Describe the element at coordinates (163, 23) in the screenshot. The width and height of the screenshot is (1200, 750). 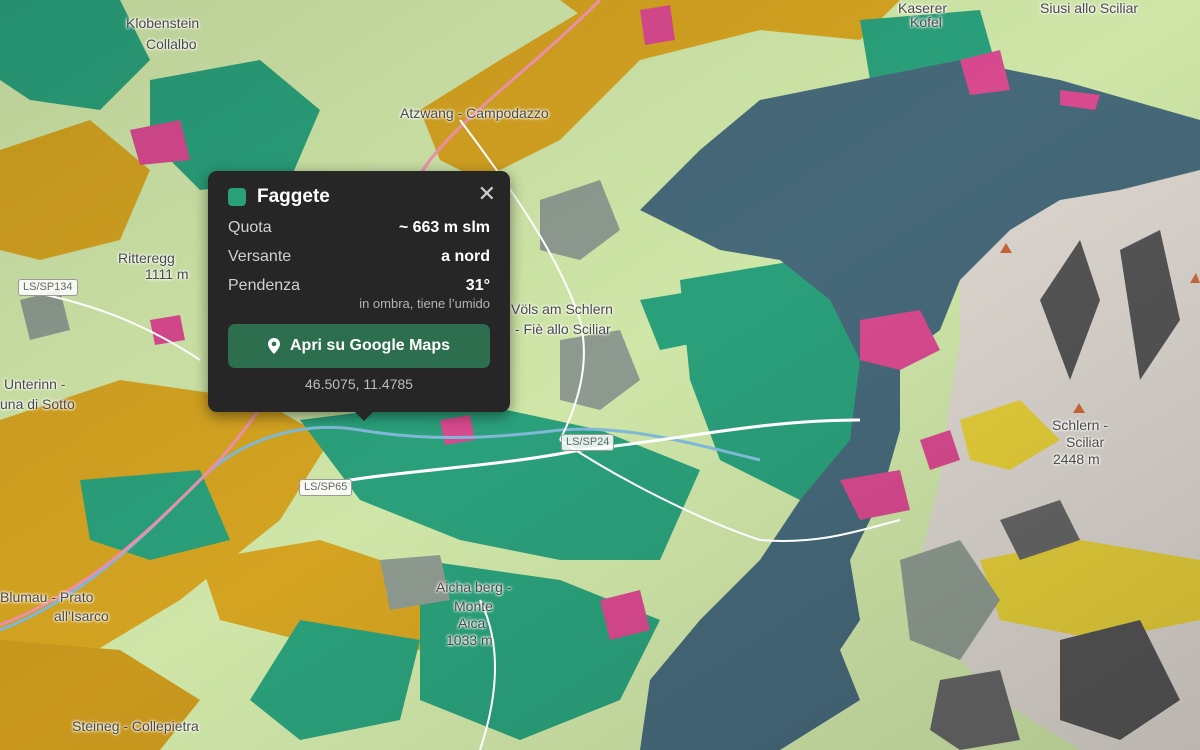
I see `place-label: Klobenstein` at that location.